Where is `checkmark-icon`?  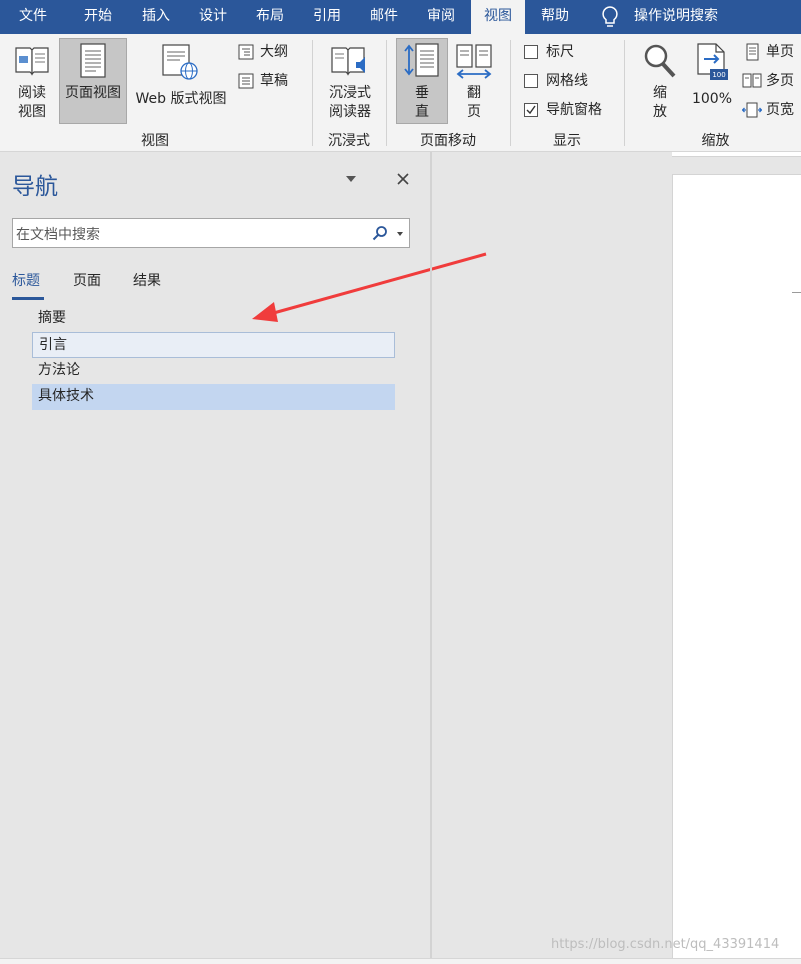
checkmark-icon is located at coordinates (531, 110).